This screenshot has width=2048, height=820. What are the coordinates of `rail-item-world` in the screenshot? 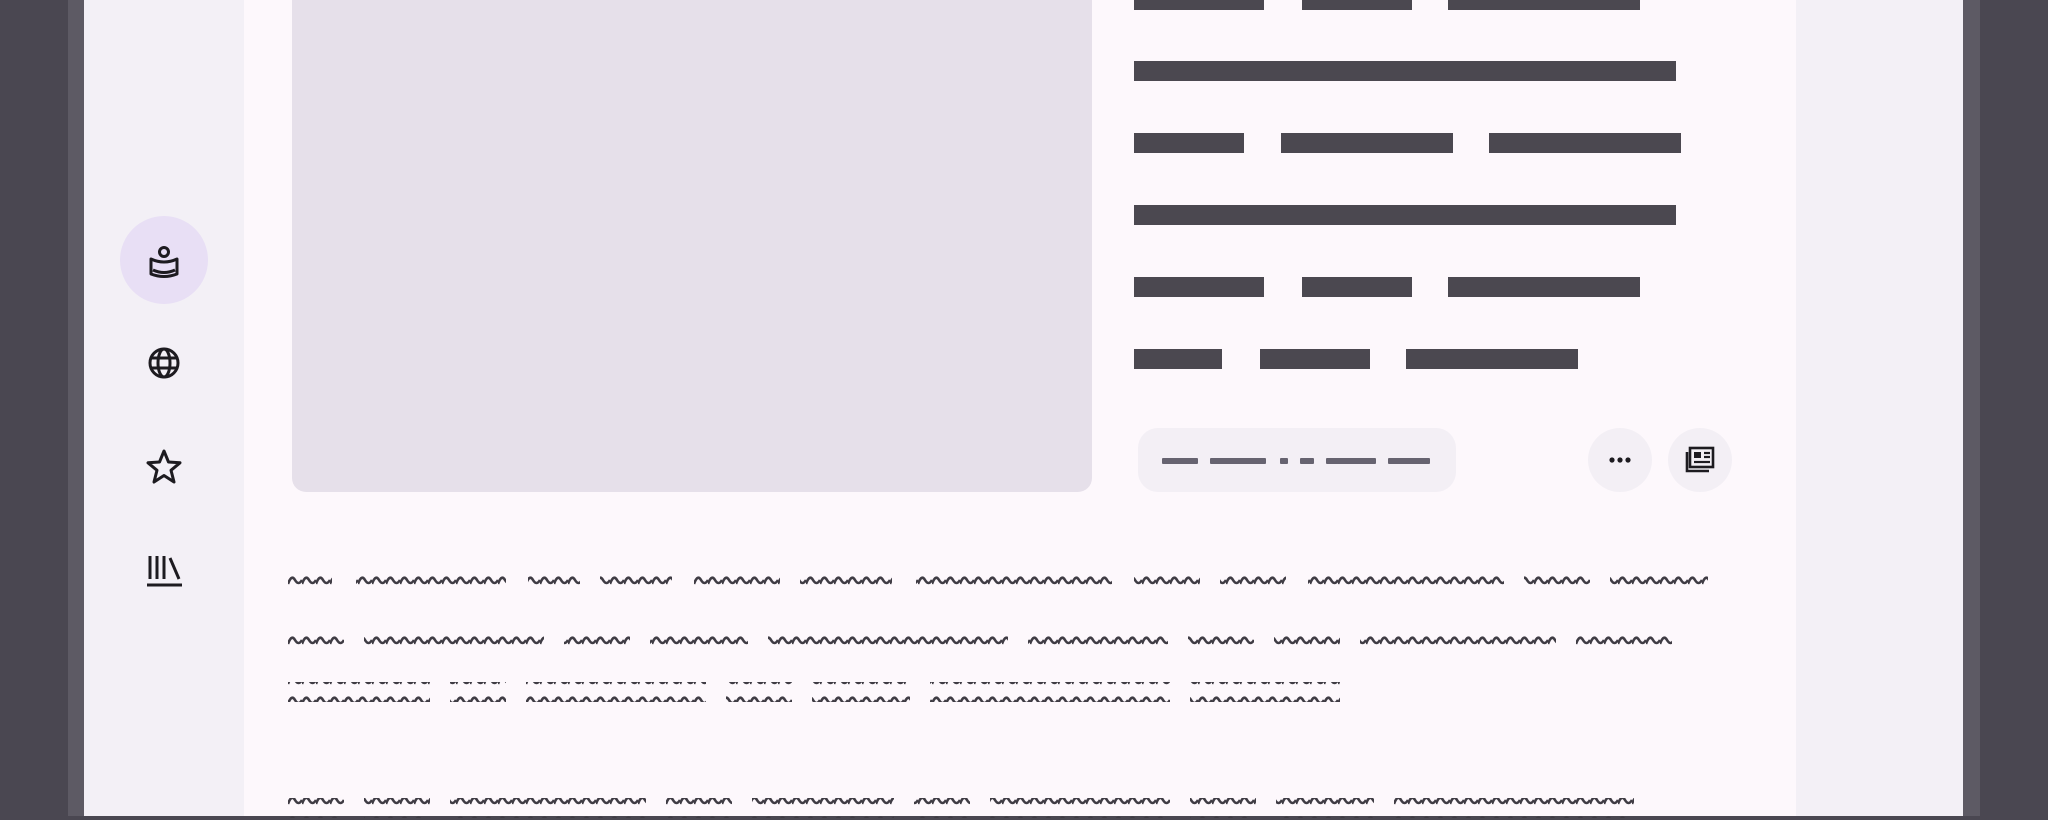 It's located at (164, 363).